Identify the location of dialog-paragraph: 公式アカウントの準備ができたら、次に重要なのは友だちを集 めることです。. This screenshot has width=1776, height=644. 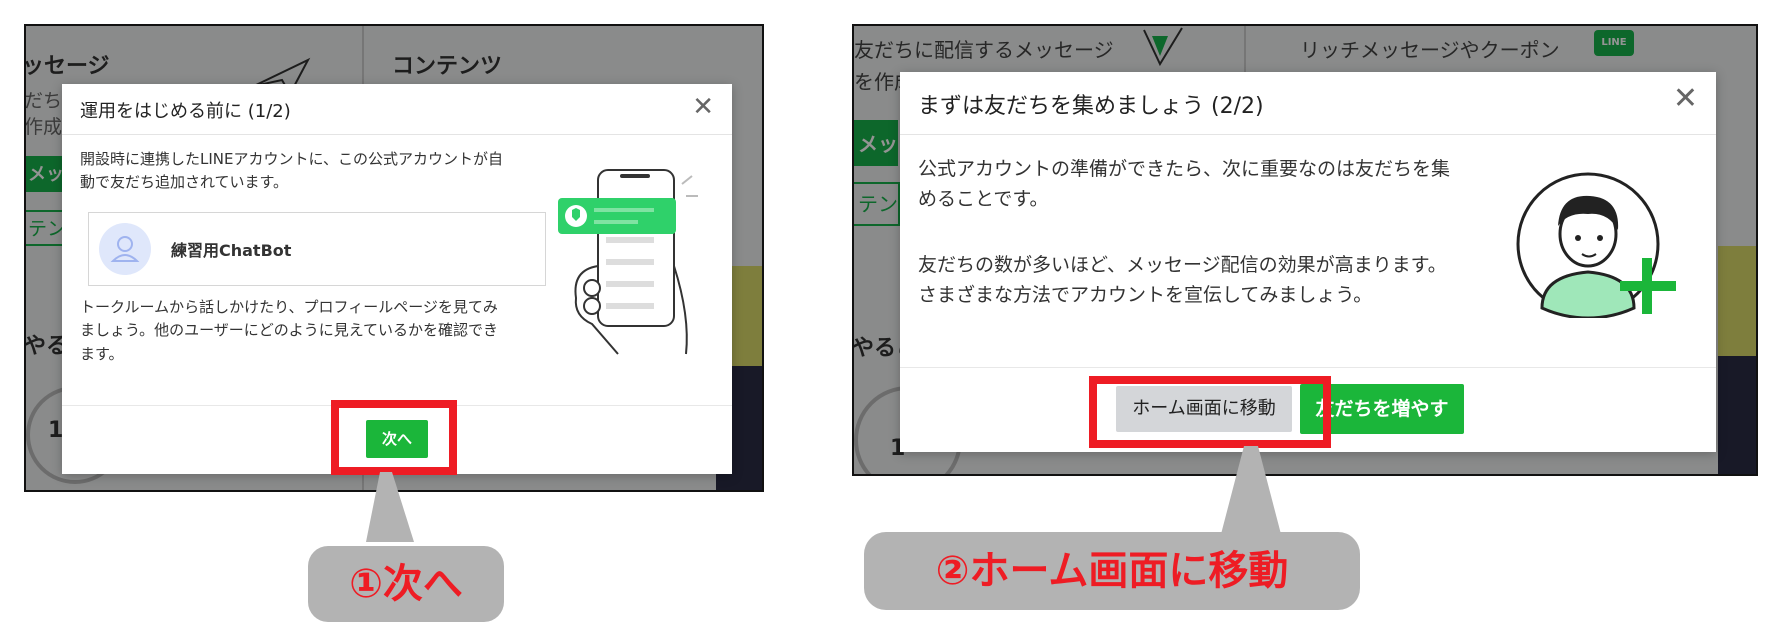
(1184, 184).